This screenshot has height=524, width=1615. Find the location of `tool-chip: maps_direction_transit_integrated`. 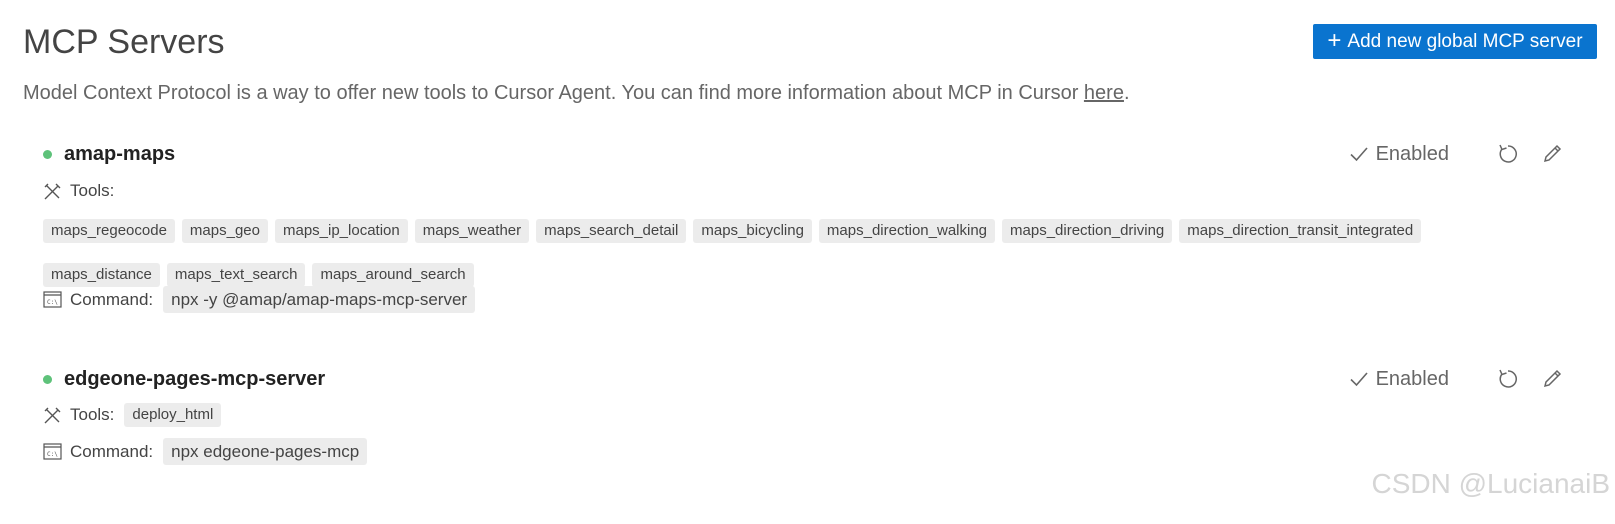

tool-chip: maps_direction_transit_integrated is located at coordinates (1300, 231).